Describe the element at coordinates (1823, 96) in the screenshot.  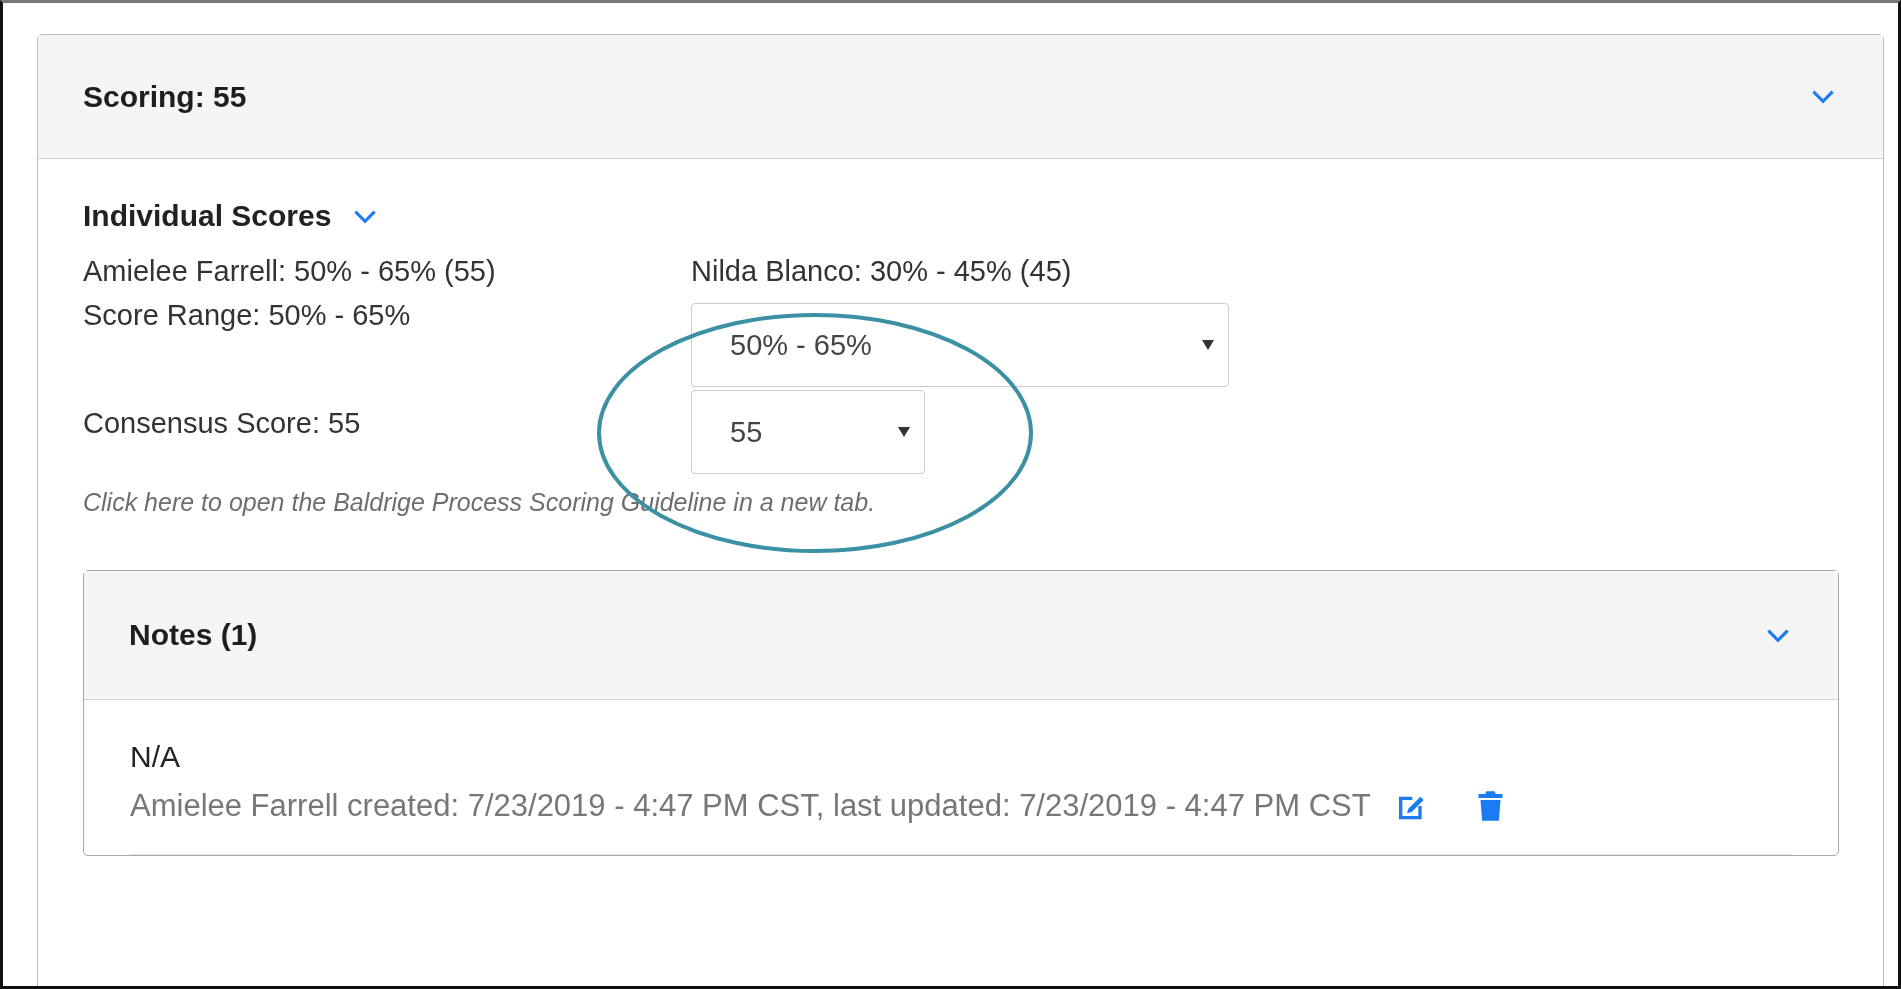
I see `chevron-down-icon` at that location.